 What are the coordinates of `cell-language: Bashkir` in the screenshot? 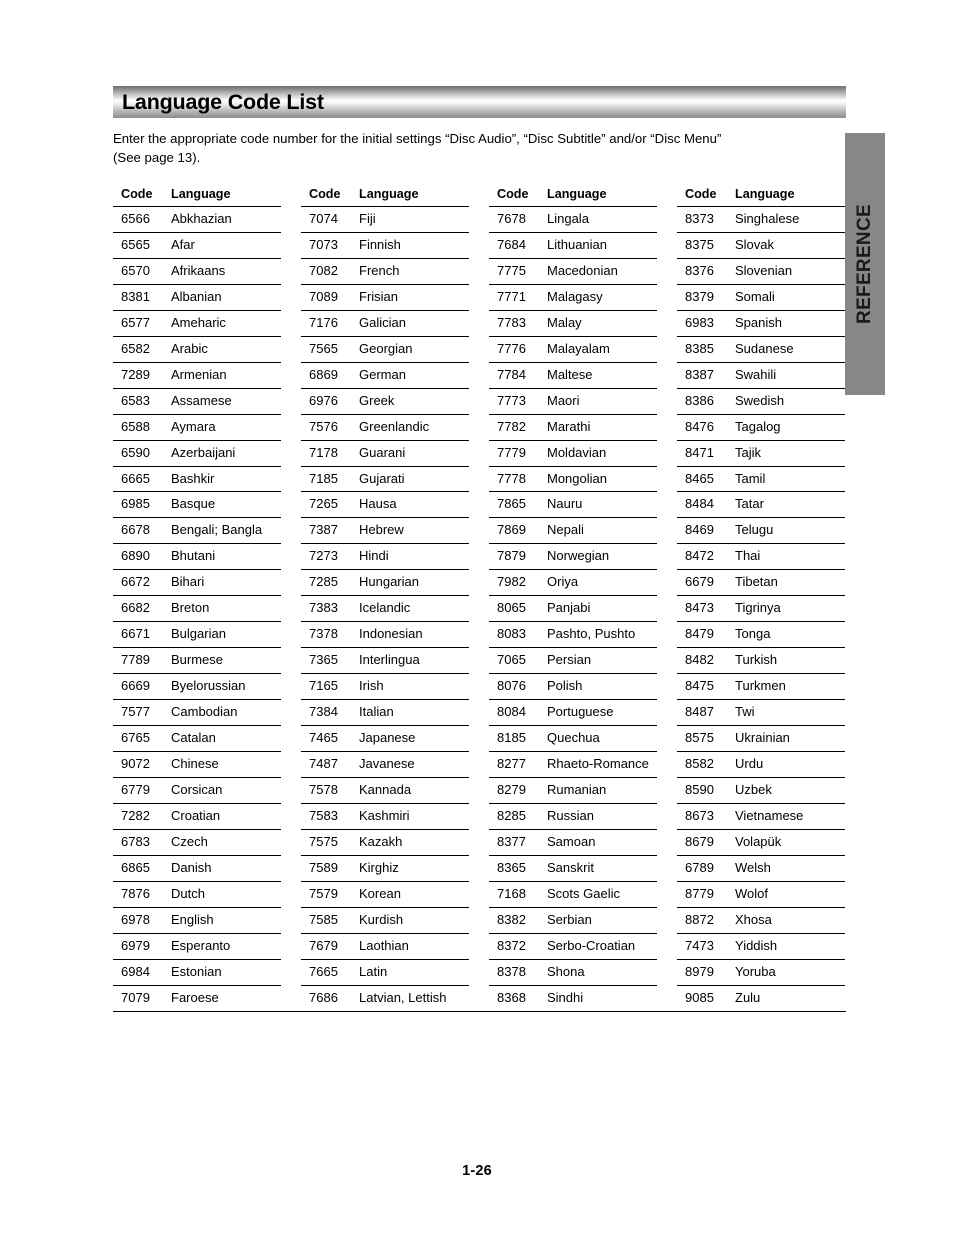 It's located at (224, 479).